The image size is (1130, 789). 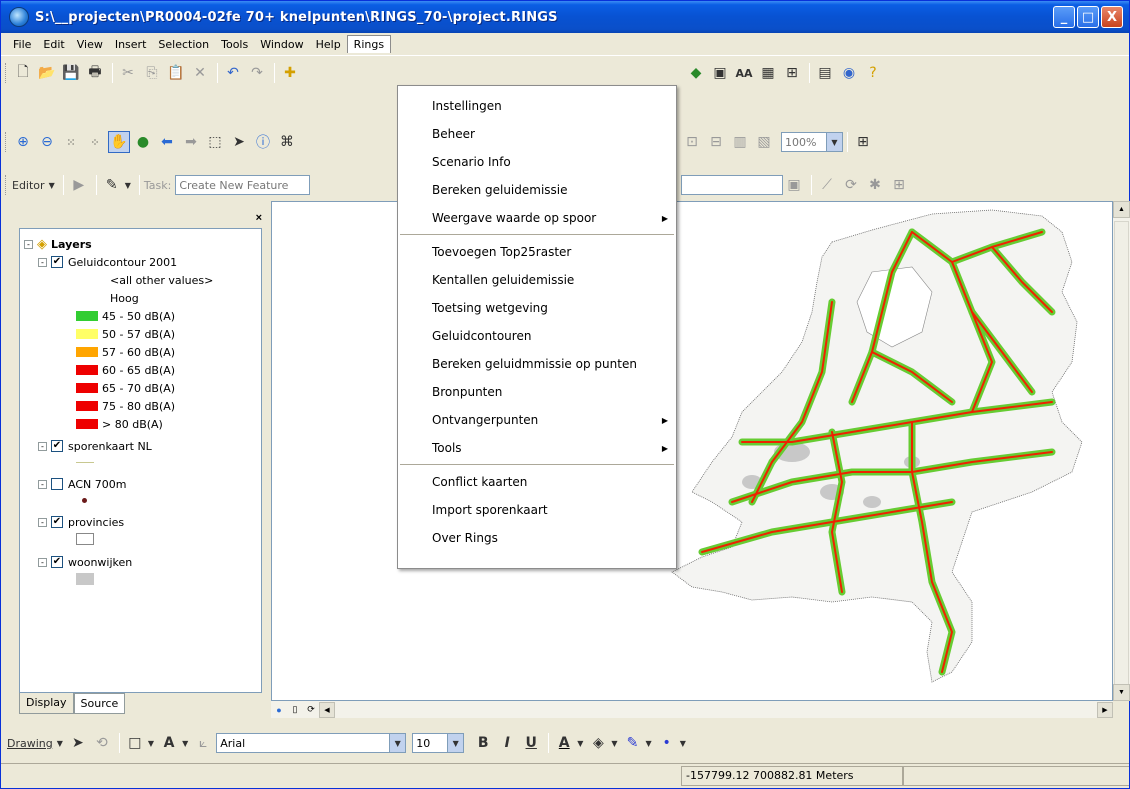 What do you see at coordinates (30, 743) in the screenshot?
I see `drawing-menu: Drawing` at bounding box center [30, 743].